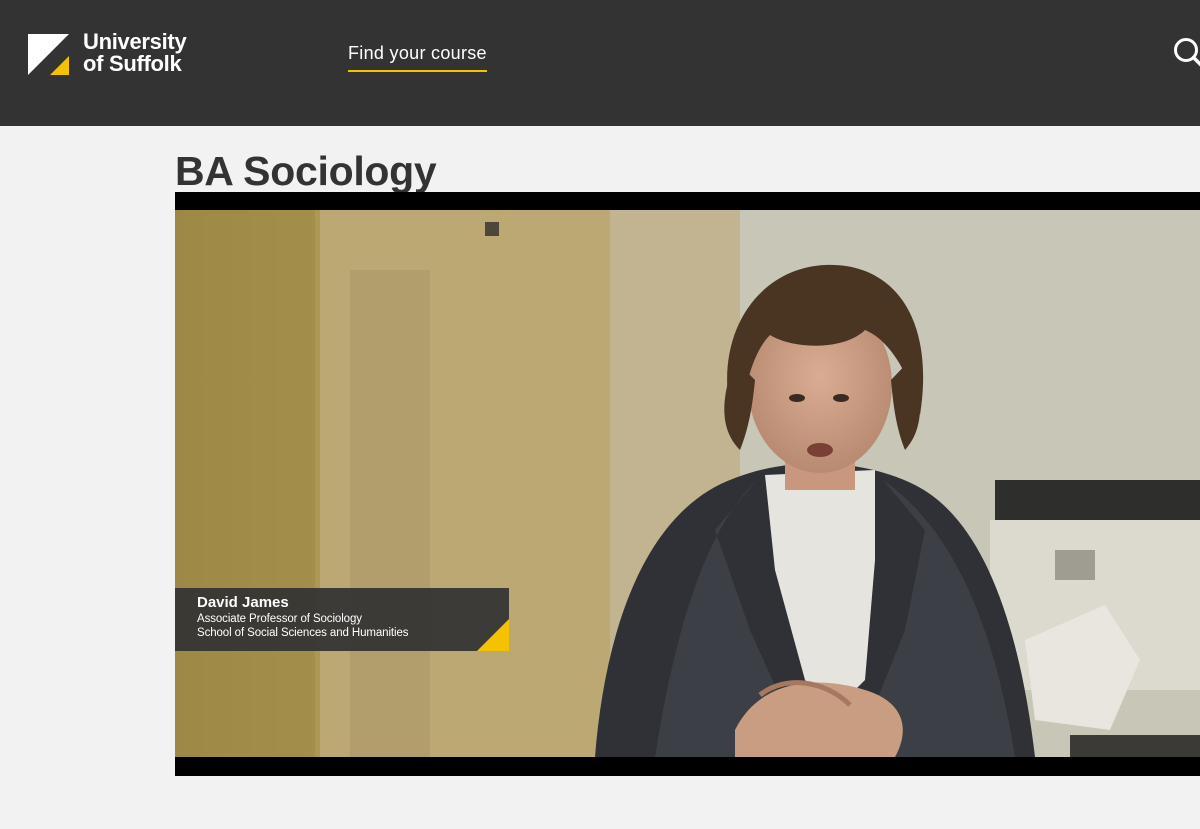  I want to click on search-button, so click(1185, 54).